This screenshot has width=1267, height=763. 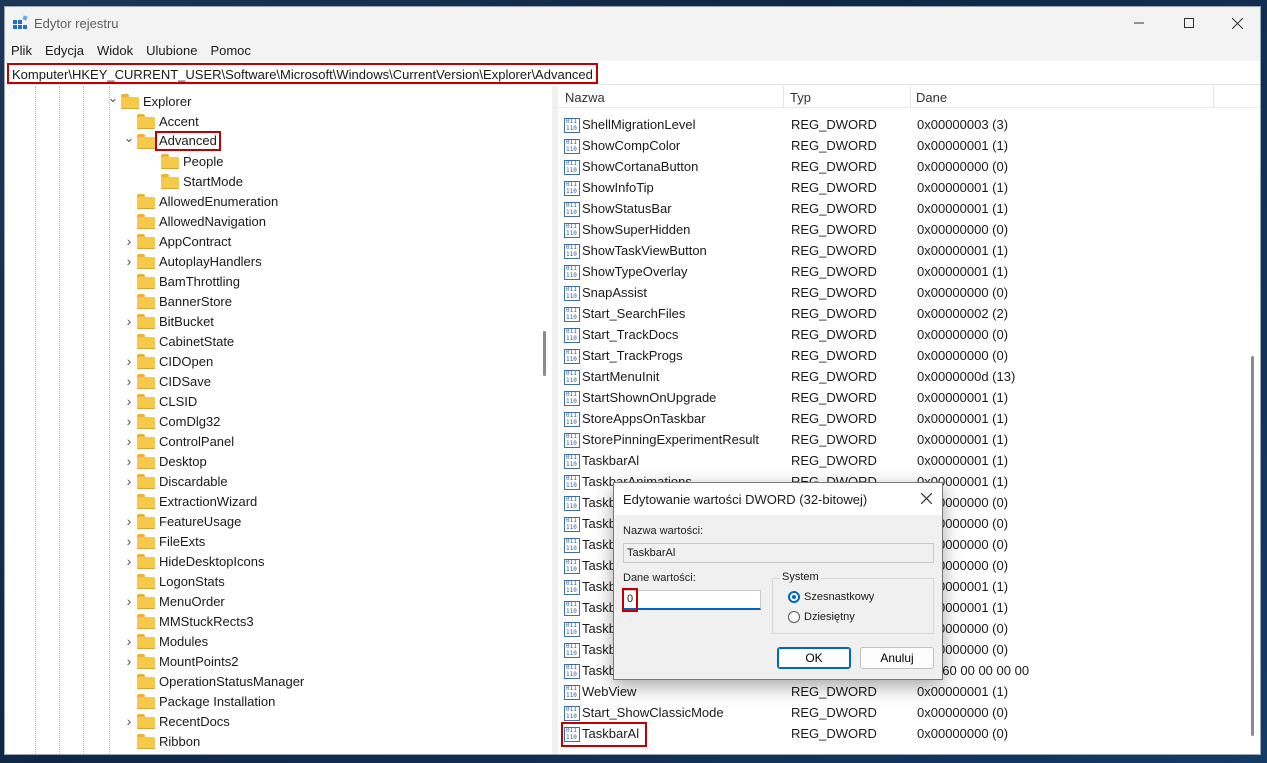 What do you see at coordinates (821, 617) in the screenshot?
I see `radio-decimal: Dziesiętny` at bounding box center [821, 617].